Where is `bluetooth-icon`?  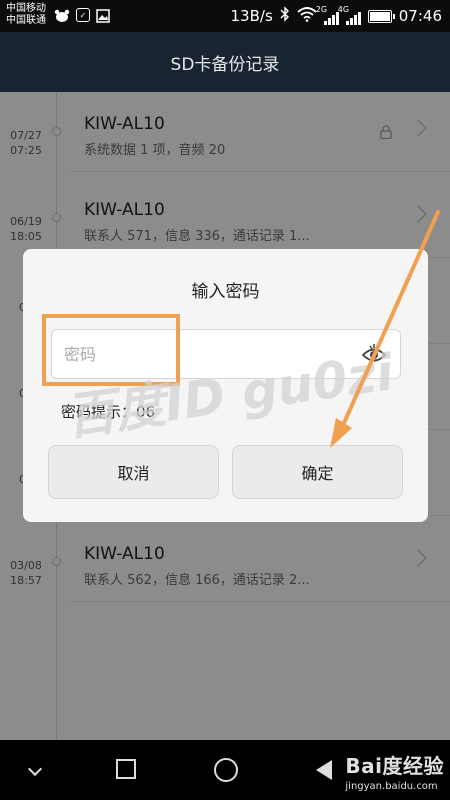 bluetooth-icon is located at coordinates (285, 16).